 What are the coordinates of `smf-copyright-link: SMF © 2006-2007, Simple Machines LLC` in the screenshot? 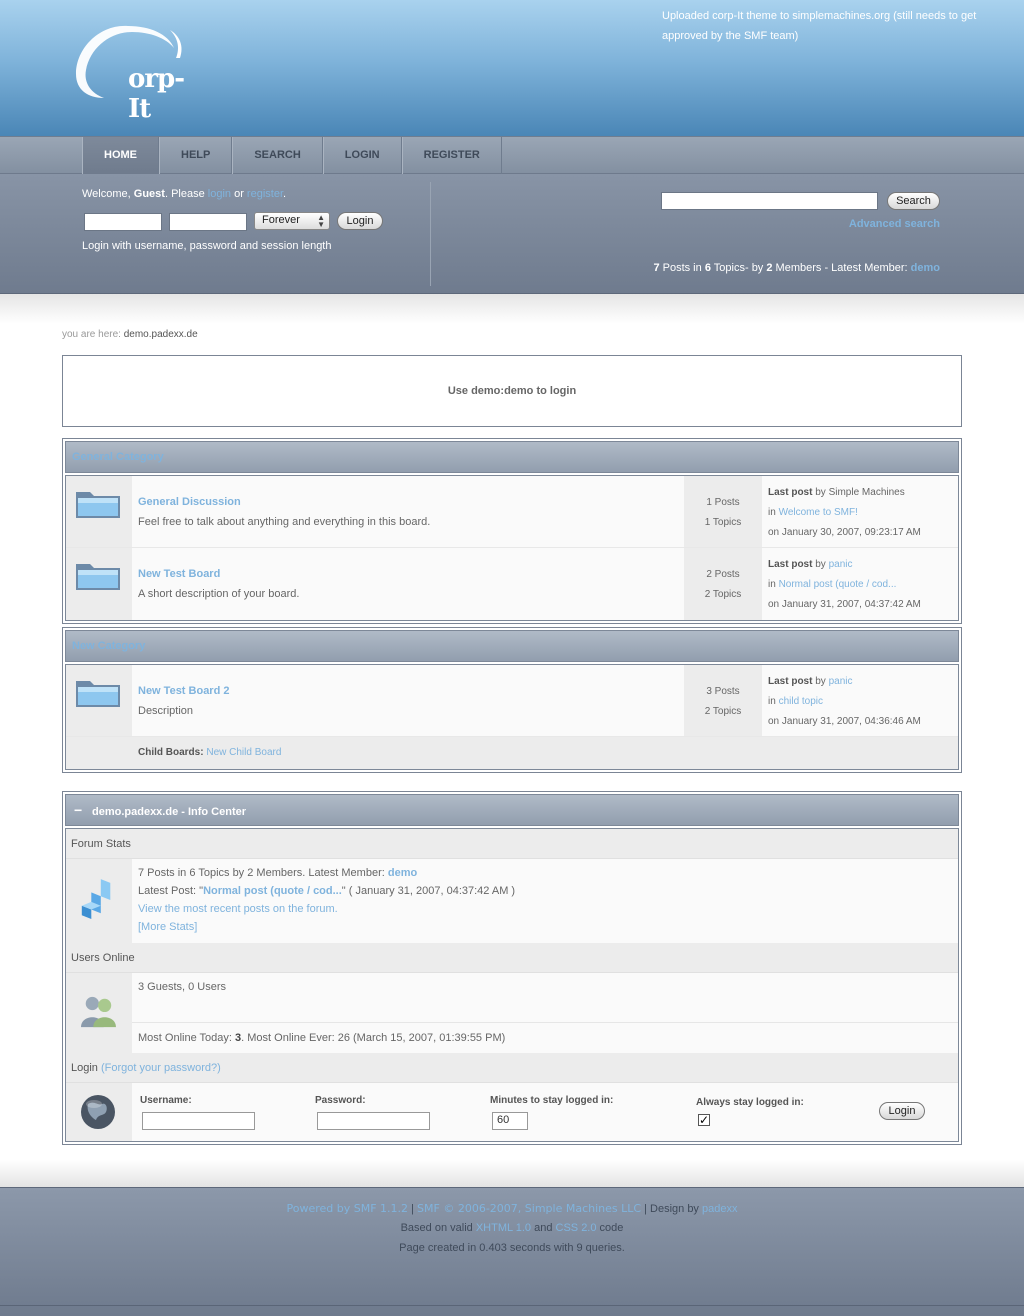 It's located at (529, 1208).